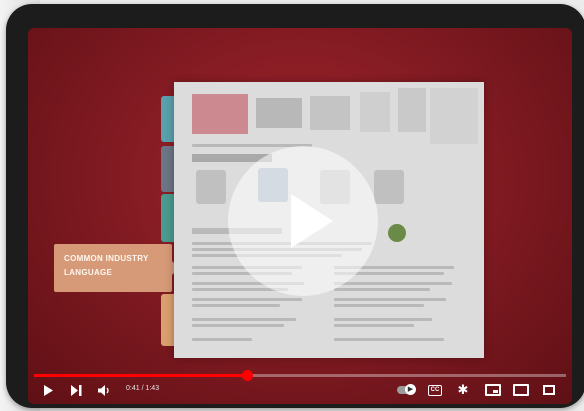 This screenshot has width=584, height=411. I want to click on autoplay-toggle-icon: ▶, so click(406, 389).